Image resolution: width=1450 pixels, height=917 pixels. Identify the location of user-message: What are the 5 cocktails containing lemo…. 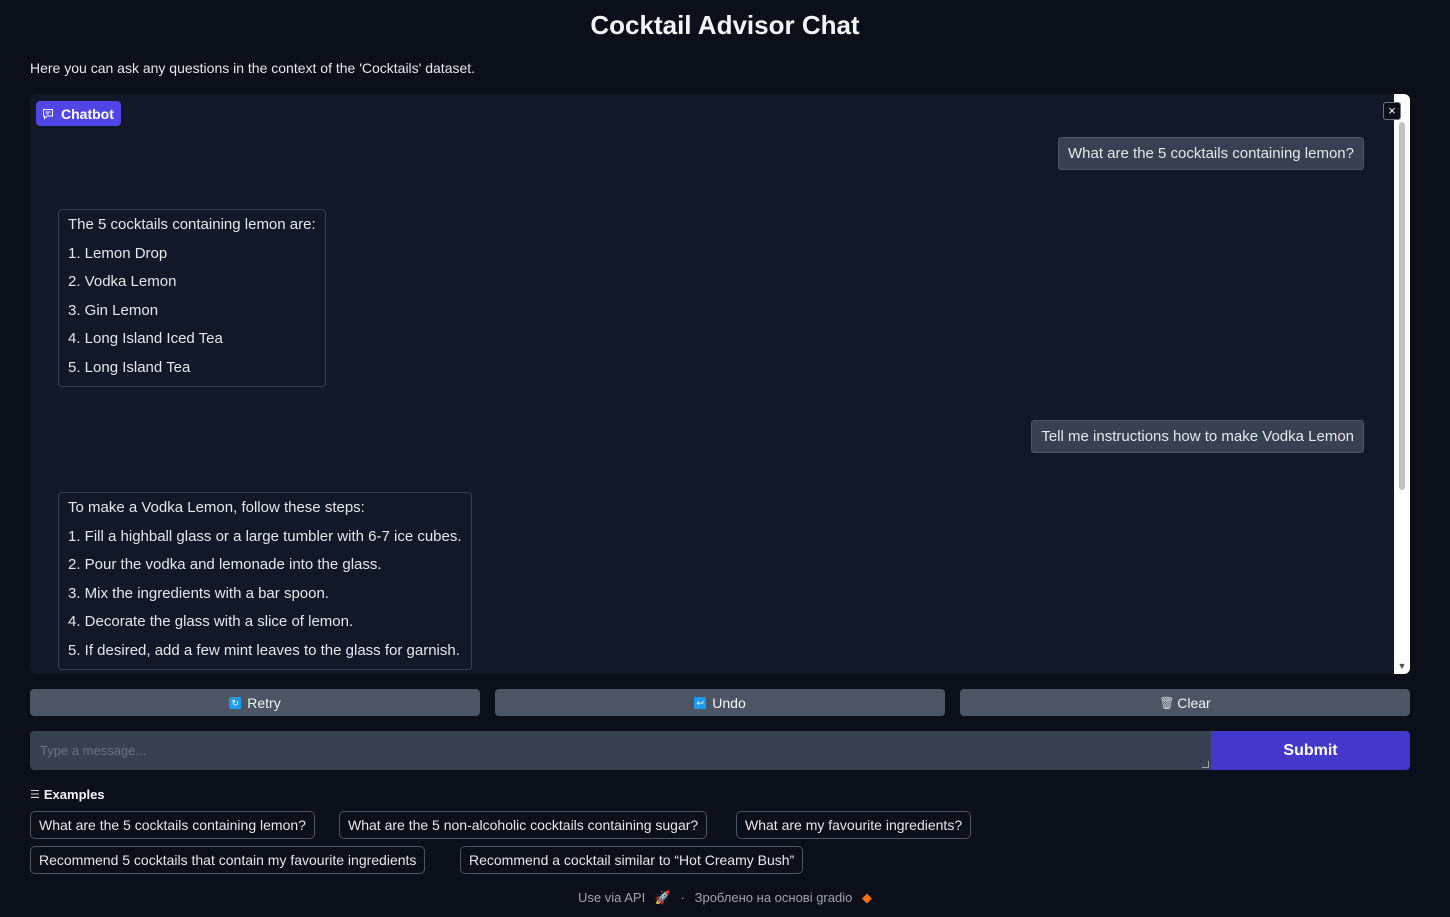
(1211, 153).